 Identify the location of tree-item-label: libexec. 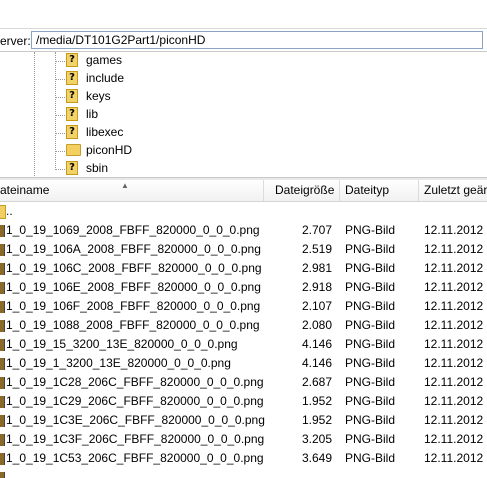
(105, 132).